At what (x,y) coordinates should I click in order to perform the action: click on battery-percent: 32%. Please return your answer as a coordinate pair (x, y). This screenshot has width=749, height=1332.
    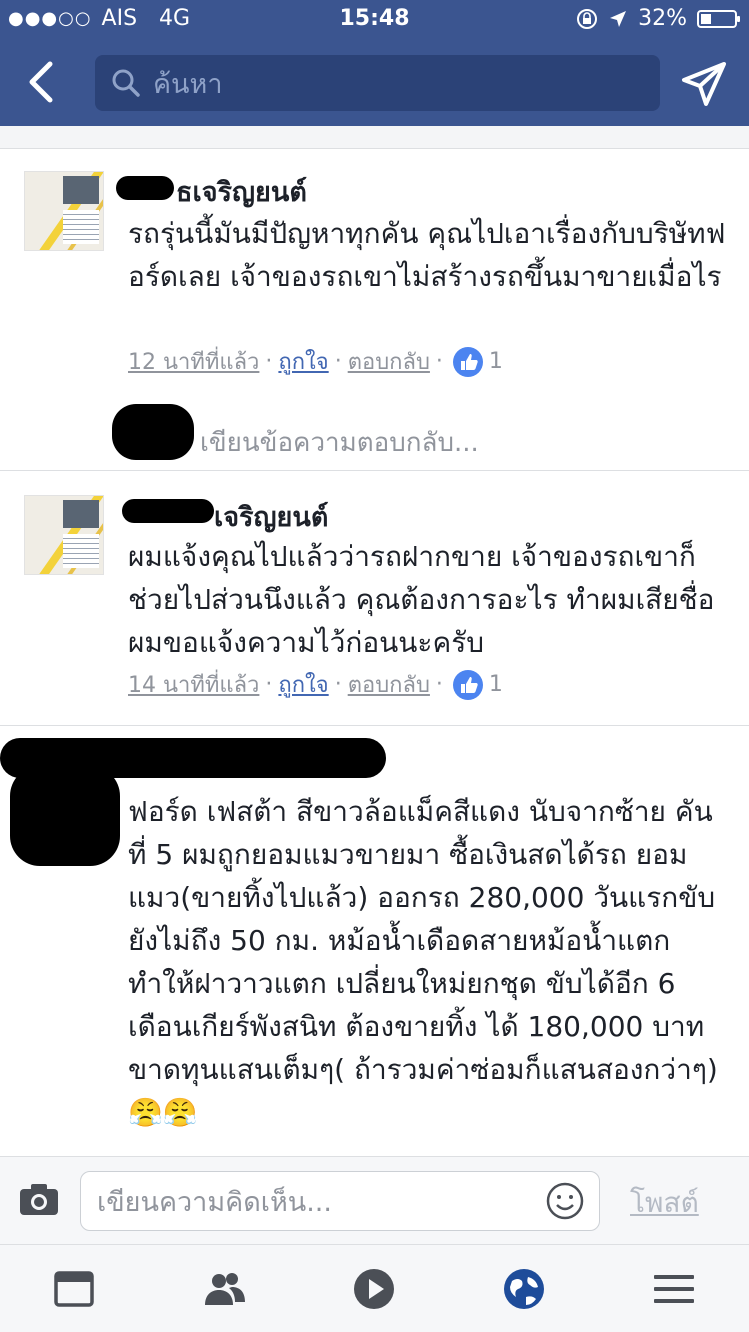
    Looking at the image, I should click on (662, 18).